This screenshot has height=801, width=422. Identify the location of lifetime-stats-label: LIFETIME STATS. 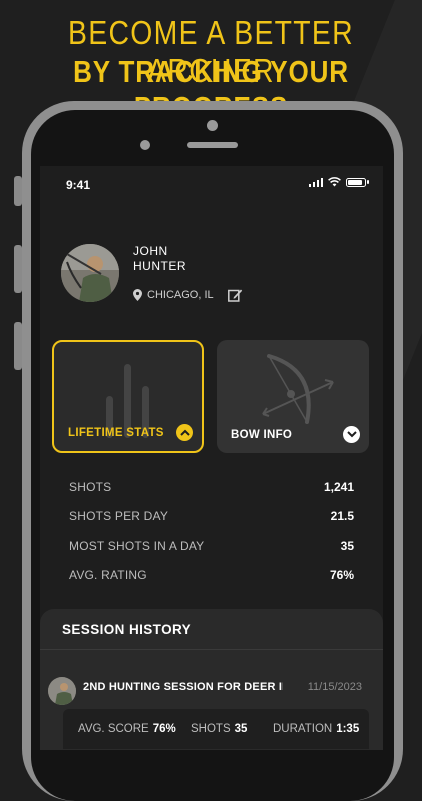
(116, 433).